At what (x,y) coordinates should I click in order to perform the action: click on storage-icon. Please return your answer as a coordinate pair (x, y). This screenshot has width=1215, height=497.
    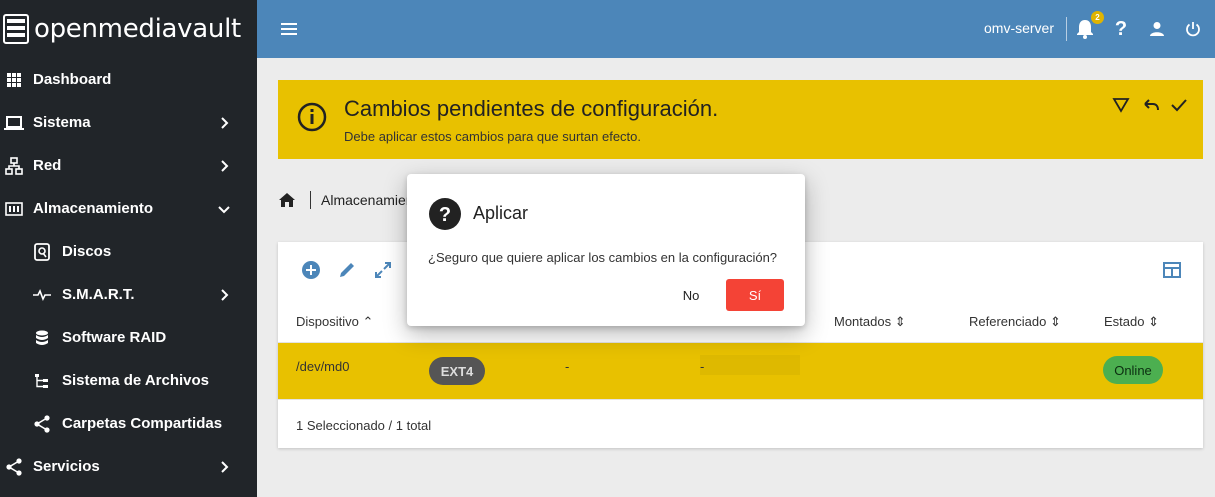
    Looking at the image, I should click on (14, 209).